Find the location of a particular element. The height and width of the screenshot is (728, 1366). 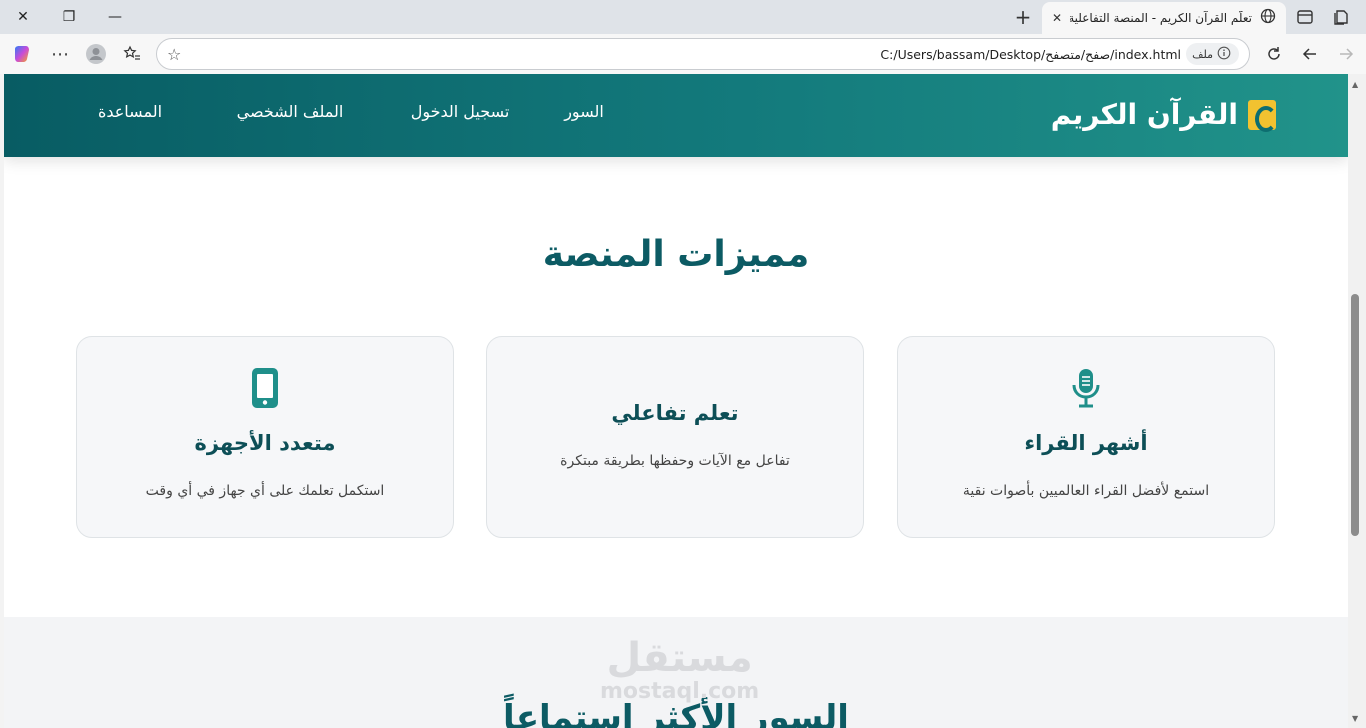

info-icon is located at coordinates (1224, 54).